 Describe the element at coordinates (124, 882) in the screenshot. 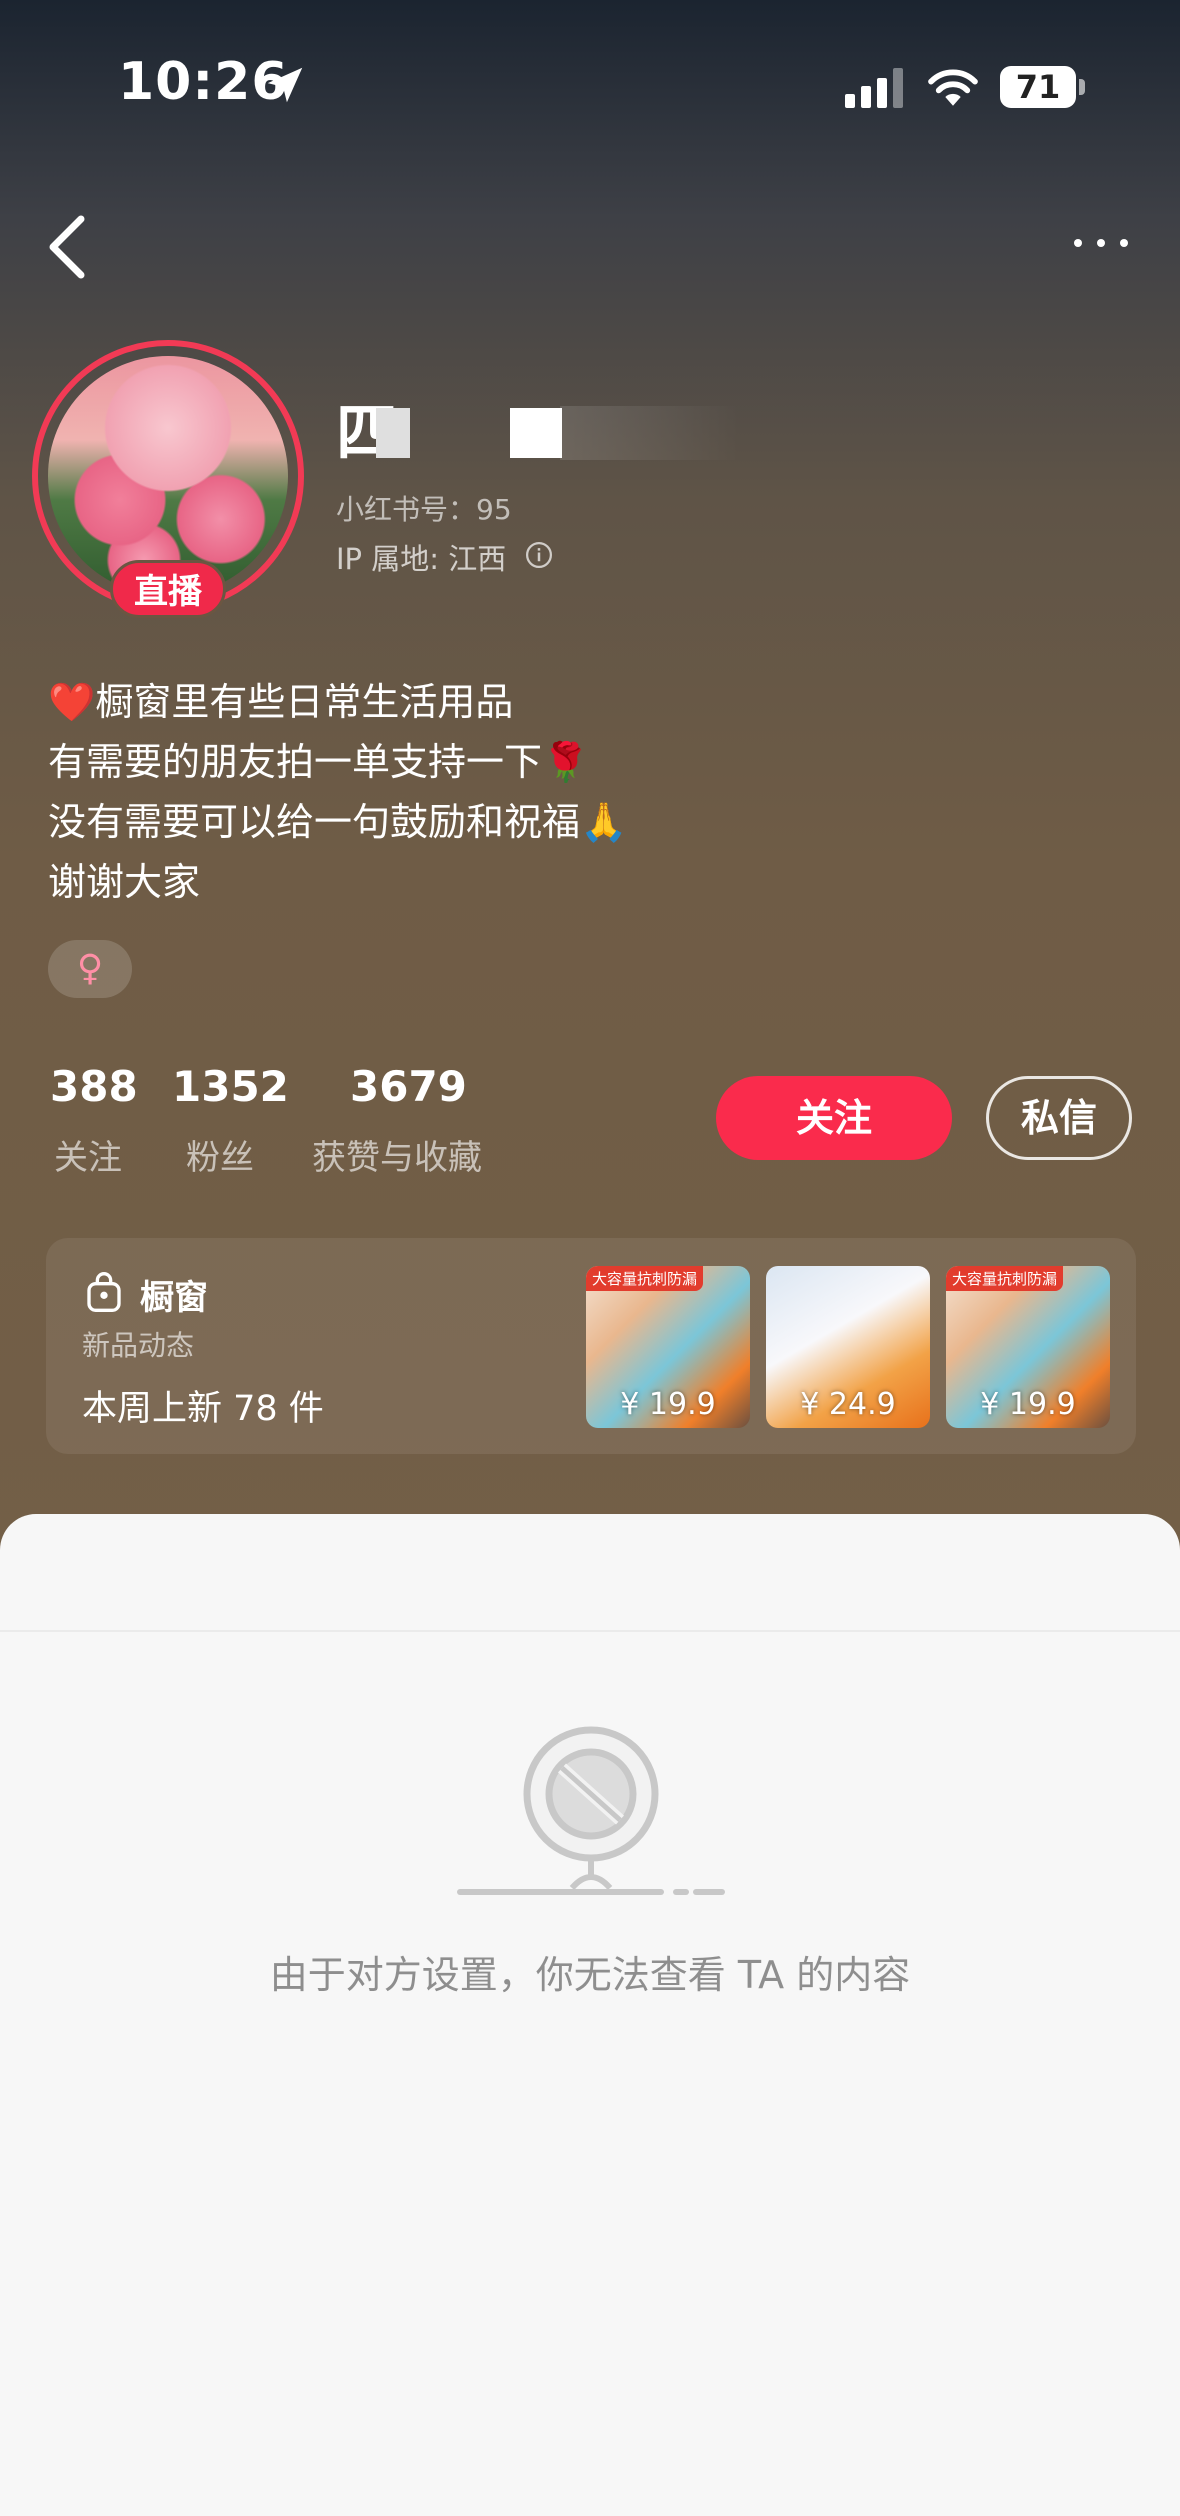

I see `bio-line: 谢谢大家` at that location.